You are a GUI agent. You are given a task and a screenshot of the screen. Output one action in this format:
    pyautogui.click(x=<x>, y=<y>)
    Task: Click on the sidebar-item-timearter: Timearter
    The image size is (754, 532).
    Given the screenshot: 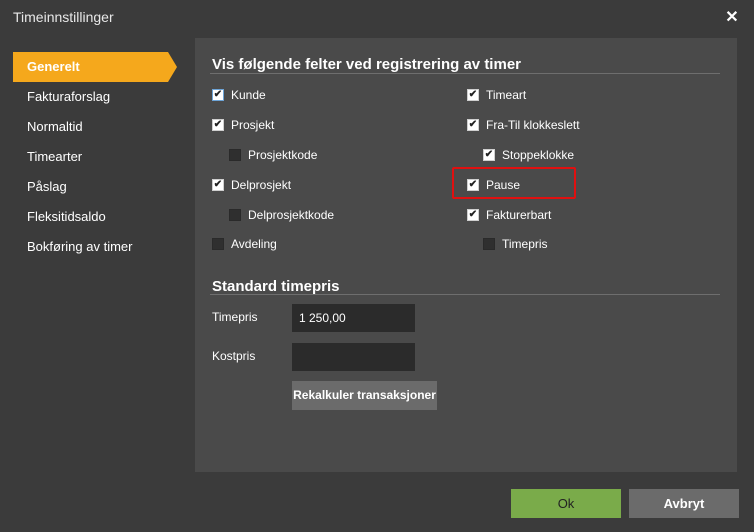 What is the action you would take?
    pyautogui.click(x=95, y=157)
    